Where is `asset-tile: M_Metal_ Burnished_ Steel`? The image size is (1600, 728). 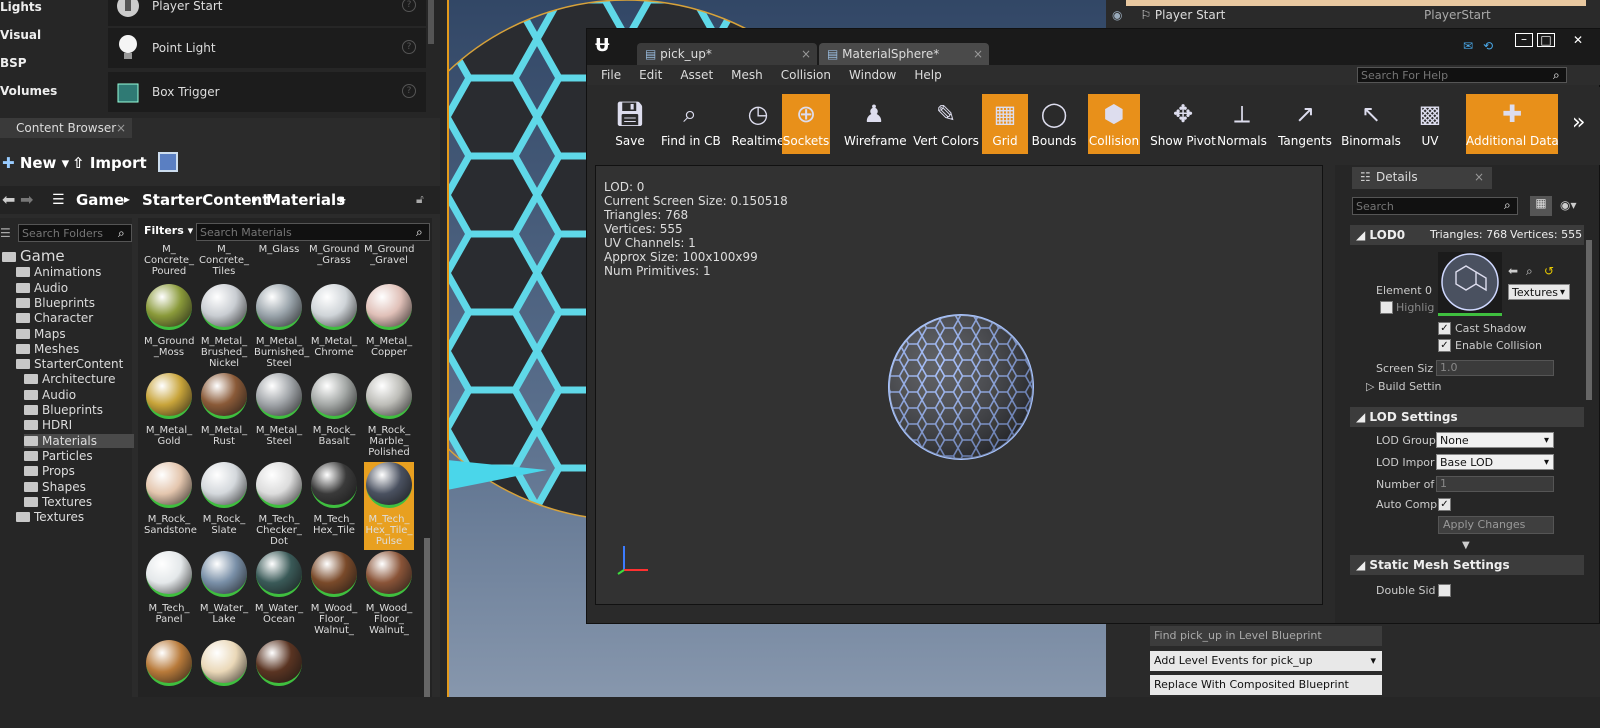
asset-tile: M_Metal_ Burnished_ Steel is located at coordinates (281, 328).